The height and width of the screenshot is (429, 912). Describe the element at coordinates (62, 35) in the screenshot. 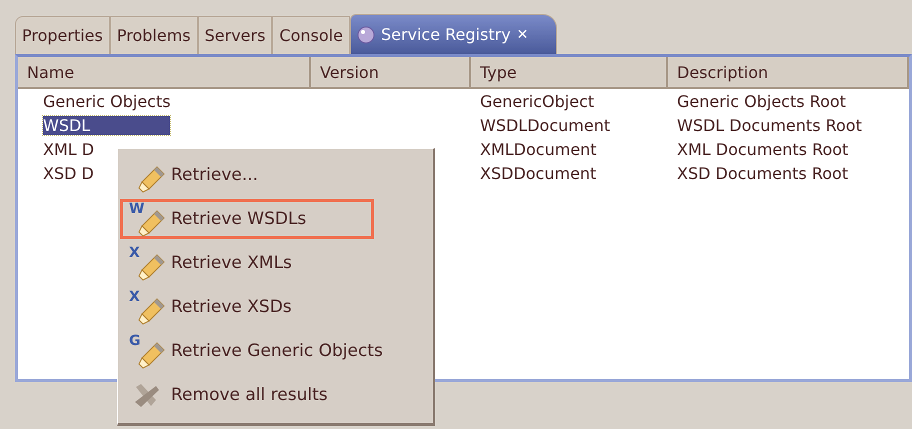

I see `tab: Properties` at that location.